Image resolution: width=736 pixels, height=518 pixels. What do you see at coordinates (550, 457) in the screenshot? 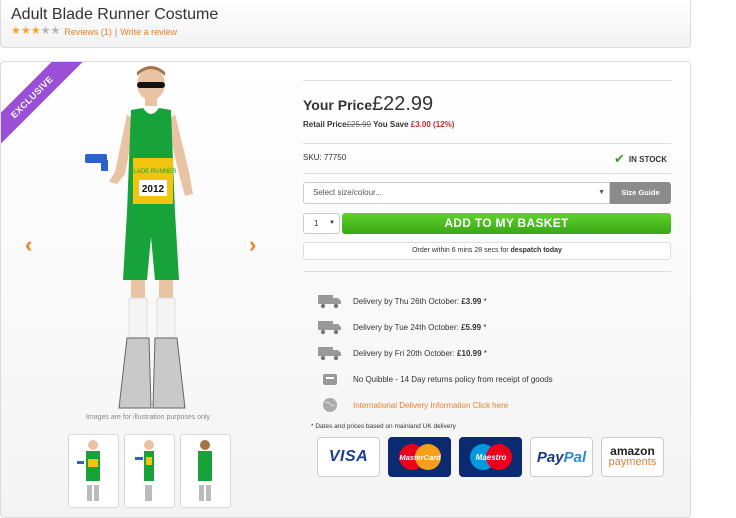
I see `paypal-logo-text-a: Pay` at bounding box center [550, 457].